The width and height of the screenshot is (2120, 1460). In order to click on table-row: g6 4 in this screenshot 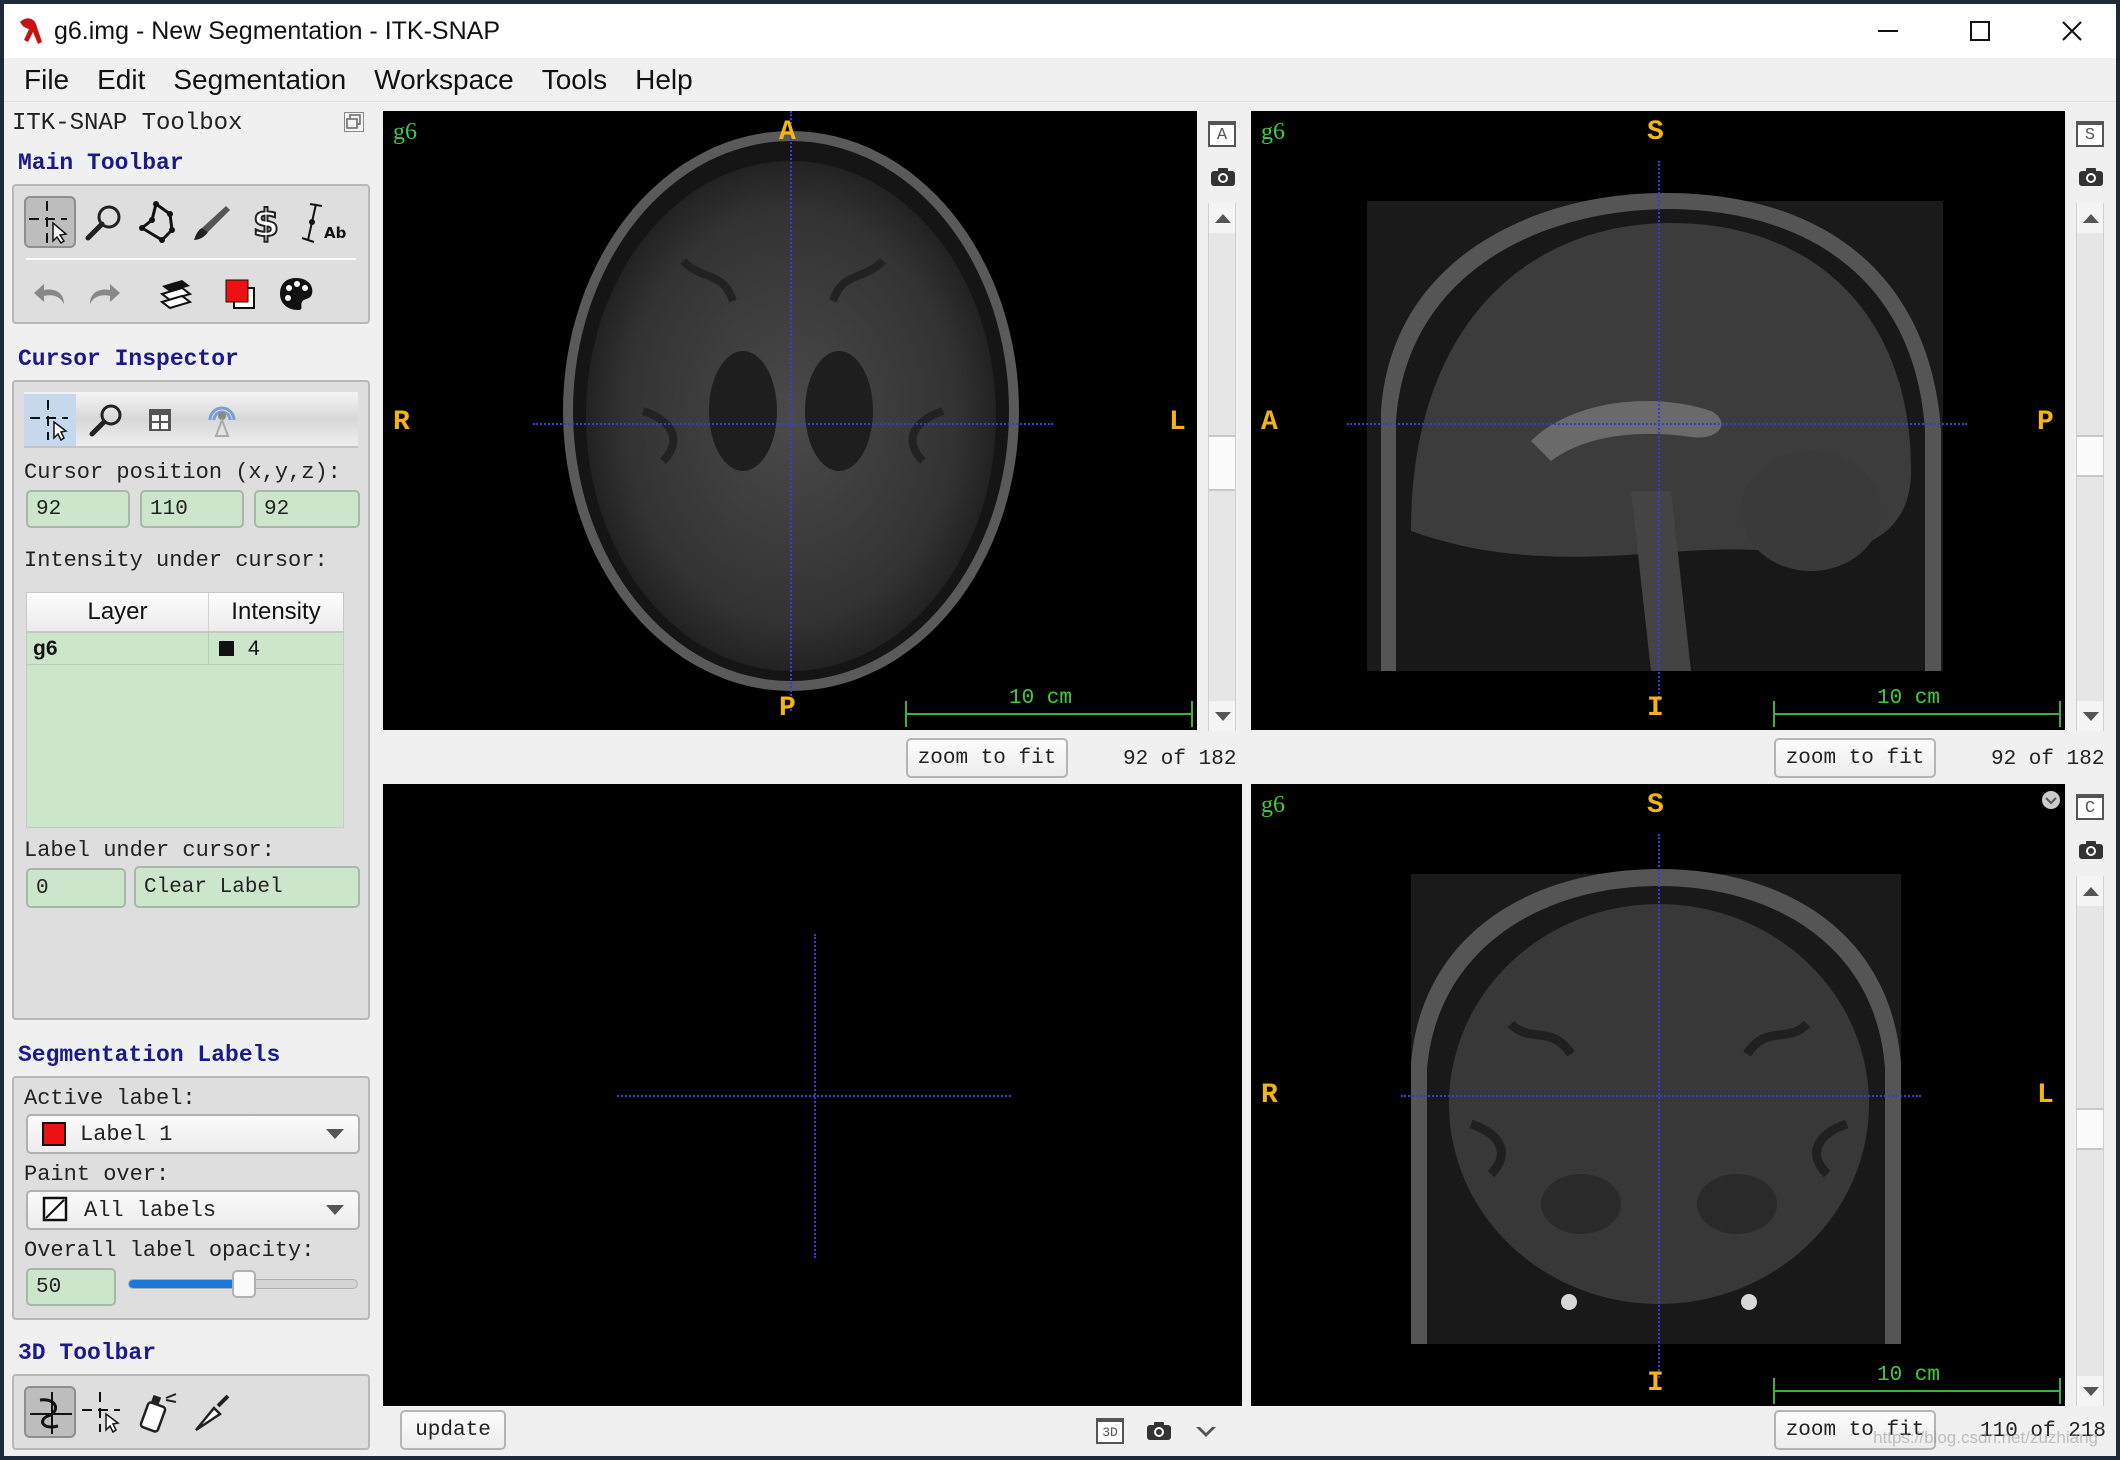, I will do `click(185, 649)`.